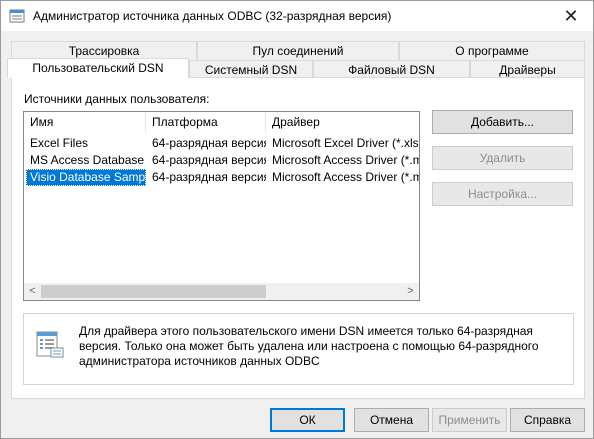  What do you see at coordinates (17, 16) in the screenshot?
I see `odbc-app-icon` at bounding box center [17, 16].